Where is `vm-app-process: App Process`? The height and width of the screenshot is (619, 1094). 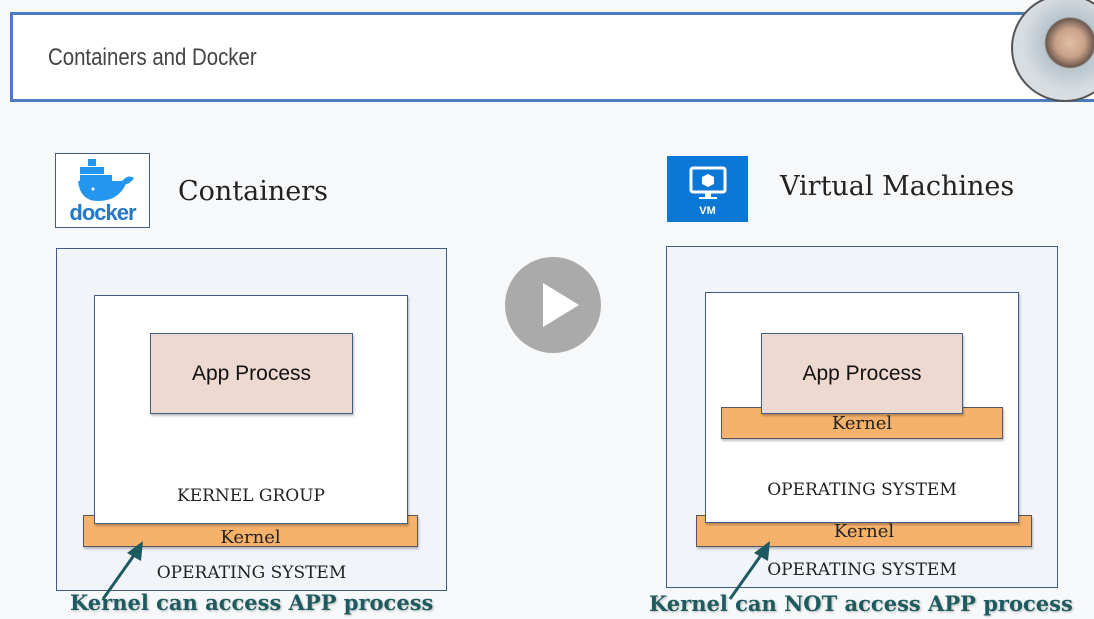
vm-app-process: App Process is located at coordinates (862, 373).